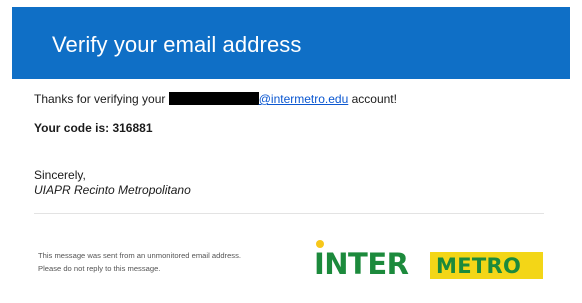 The image size is (582, 303). Describe the element at coordinates (372, 99) in the screenshot. I see `intro-suffix: account!` at that location.